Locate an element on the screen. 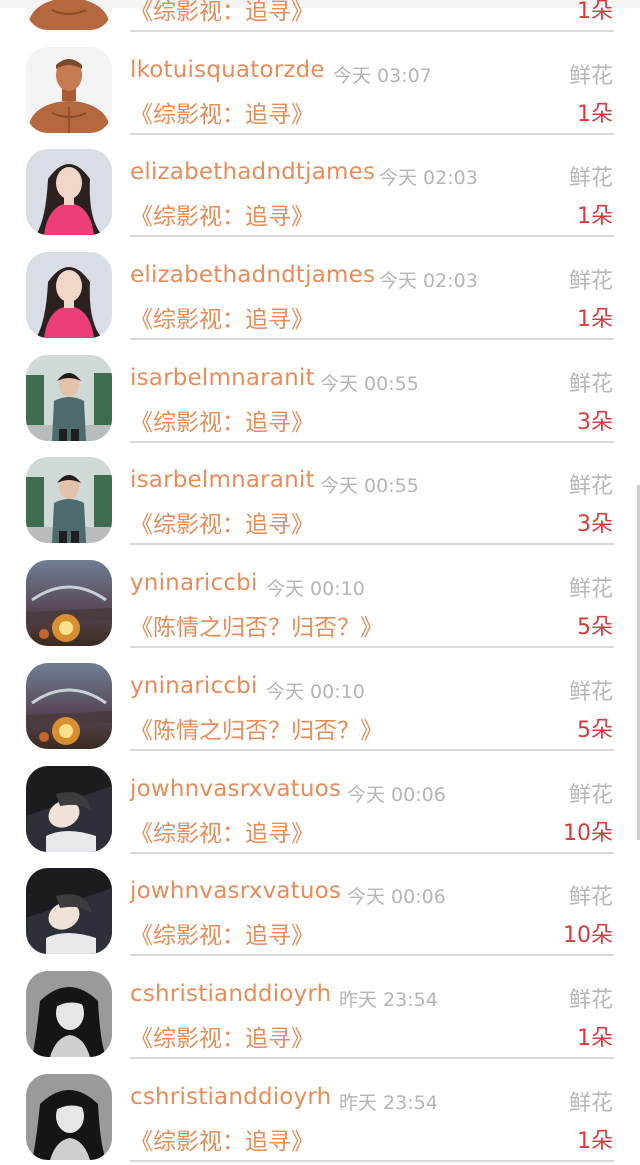 Image resolution: width=640 pixels, height=1165 pixels. list-item: 鲜花 《综影视：追寻》 1朵 is located at coordinates (320, 16).